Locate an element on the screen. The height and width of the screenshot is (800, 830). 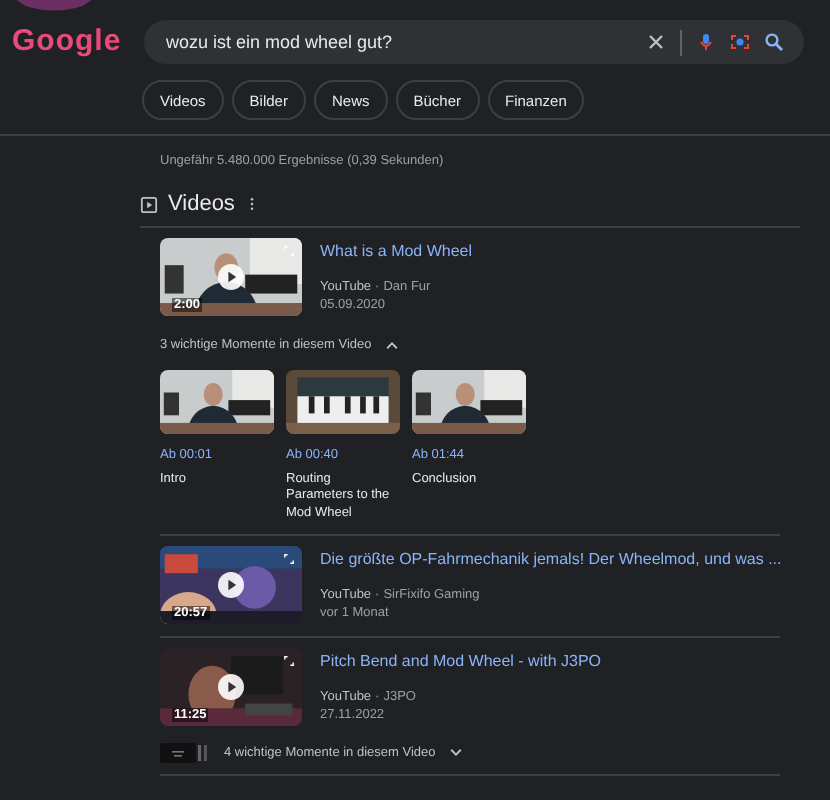
chevron-down-icon is located at coordinates (455, 752).